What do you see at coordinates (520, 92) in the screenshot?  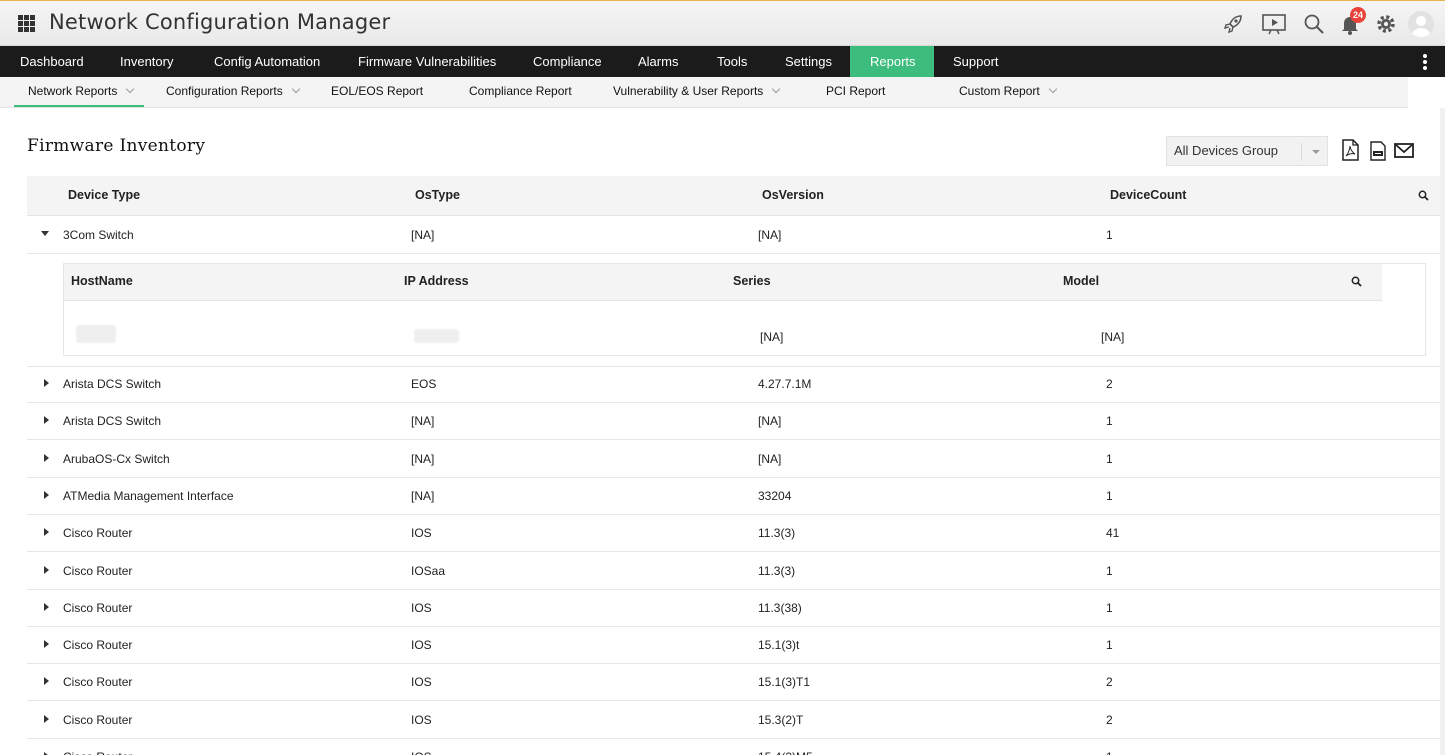 I see `subnav-compliance-report: Compliance Report` at bounding box center [520, 92].